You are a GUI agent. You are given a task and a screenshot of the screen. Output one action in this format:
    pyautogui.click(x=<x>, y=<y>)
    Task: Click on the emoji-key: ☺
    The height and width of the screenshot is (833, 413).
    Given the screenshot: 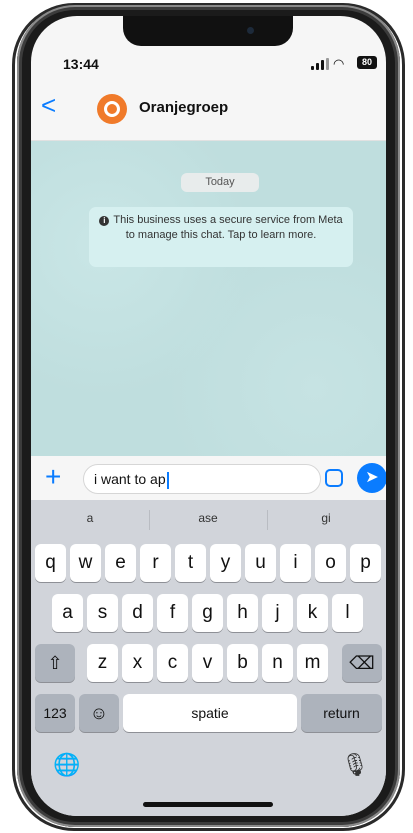 What is the action you would take?
    pyautogui.click(x=99, y=713)
    